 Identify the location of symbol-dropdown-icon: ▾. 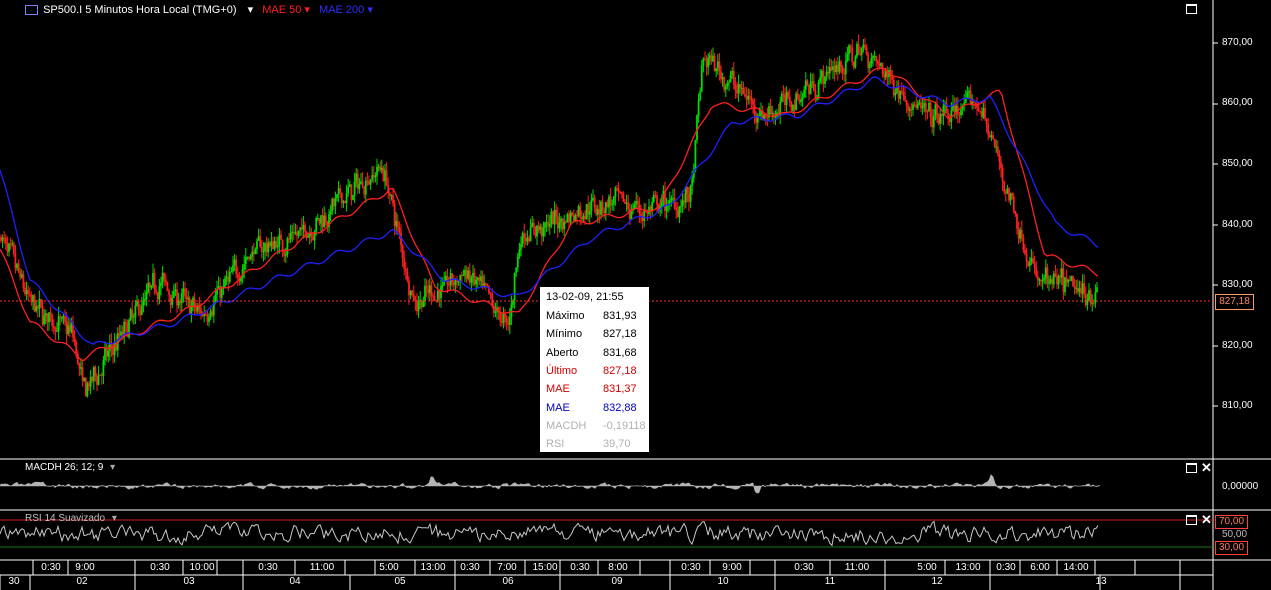
(251, 10).